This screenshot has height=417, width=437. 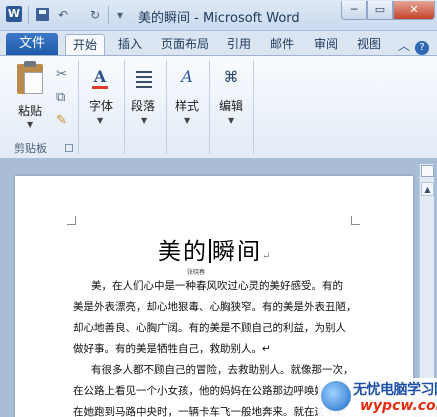 I want to click on editing-dropdown-icon: ▼, so click(x=231, y=120).